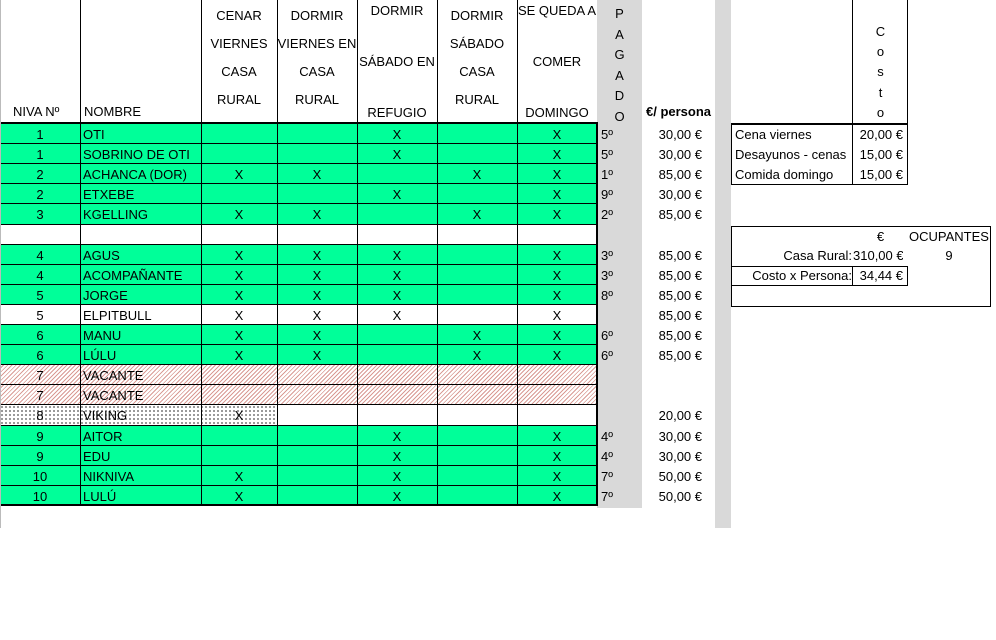 The width and height of the screenshot is (996, 640). Describe the element at coordinates (619, 255) in the screenshot. I see `cell-pagado: 3º` at that location.